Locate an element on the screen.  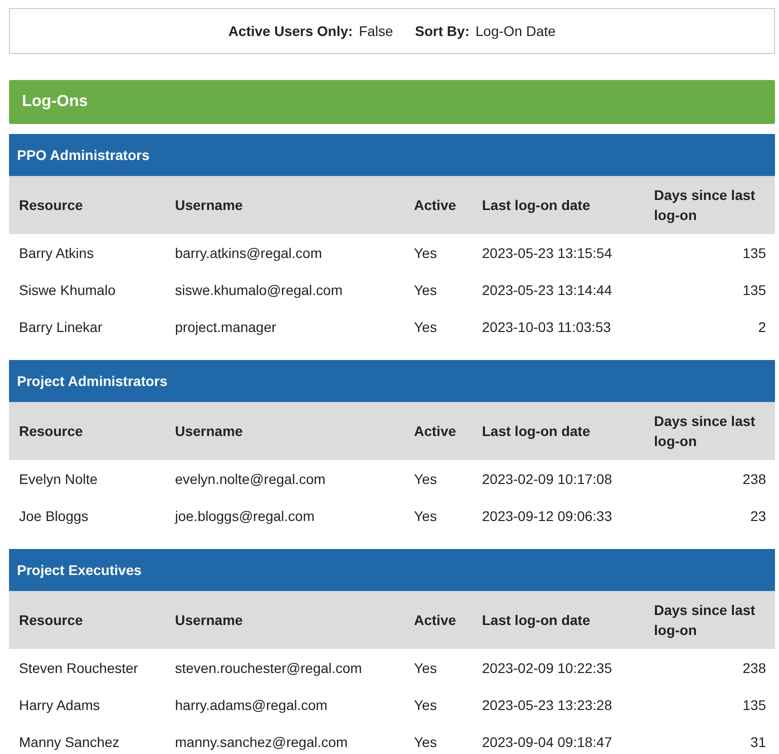
table-cell-text: 2023-05-23 13:23:28 is located at coordinates (547, 704).